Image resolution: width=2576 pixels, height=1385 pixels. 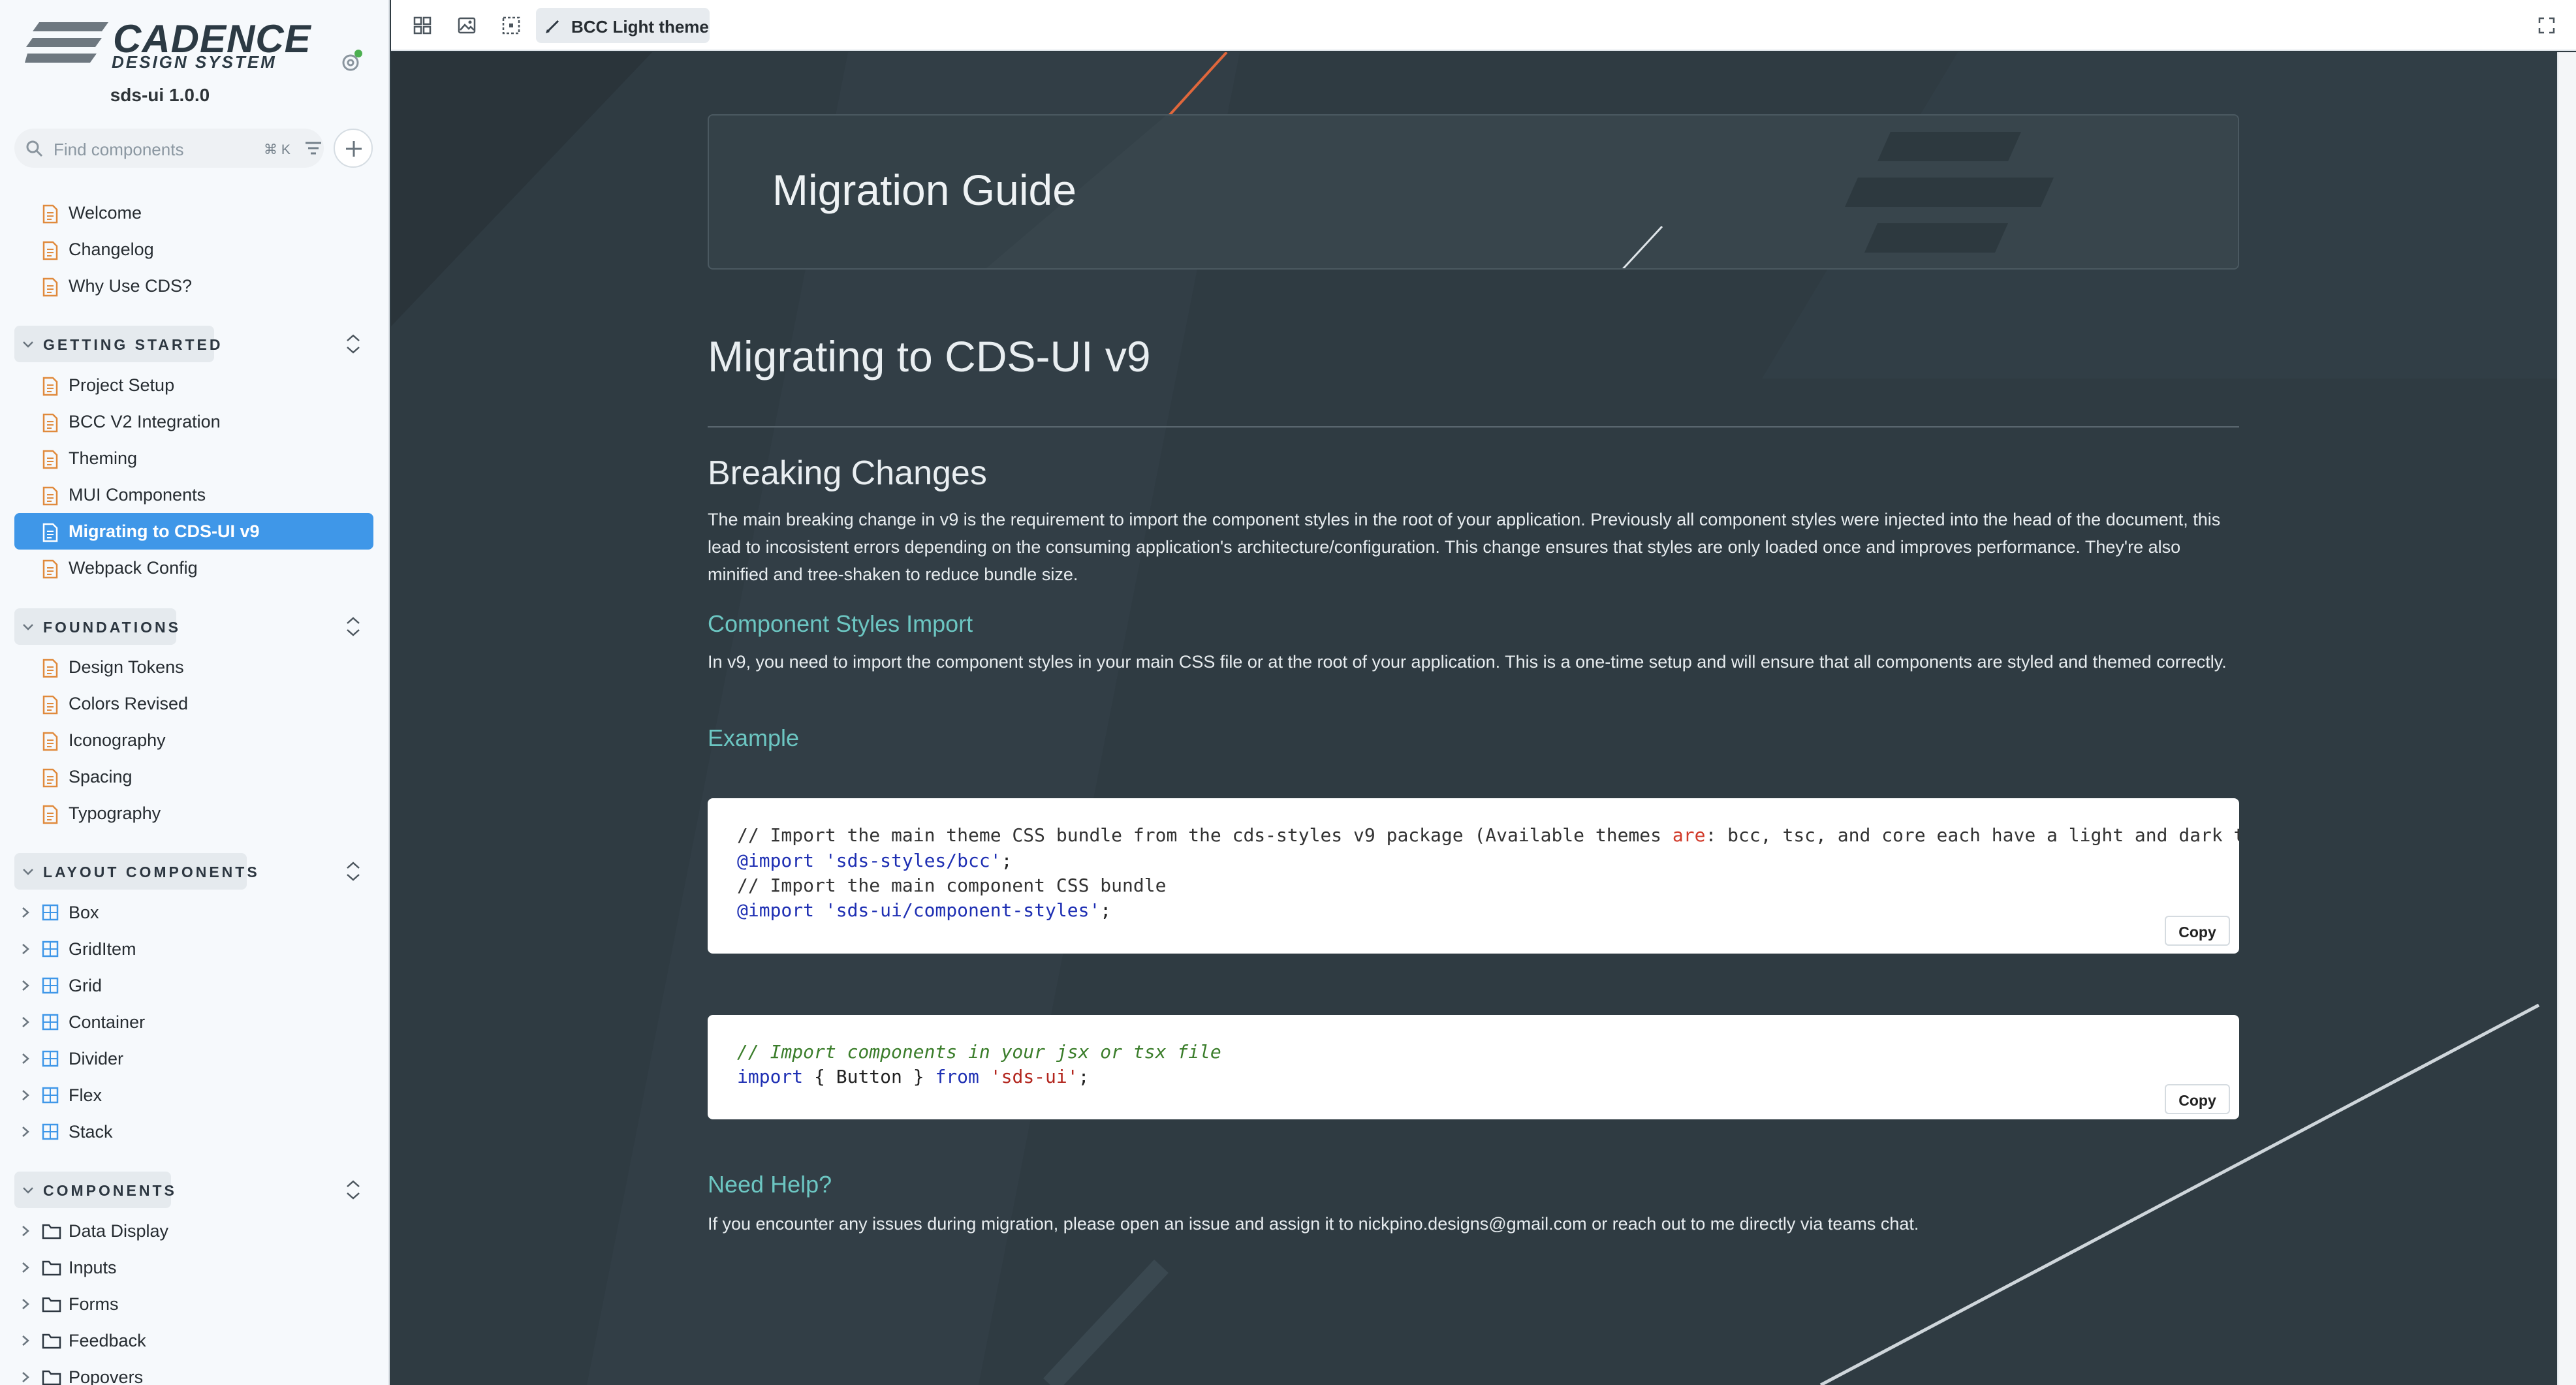 I want to click on sidebar-item-label: Feedback, so click(x=107, y=1341).